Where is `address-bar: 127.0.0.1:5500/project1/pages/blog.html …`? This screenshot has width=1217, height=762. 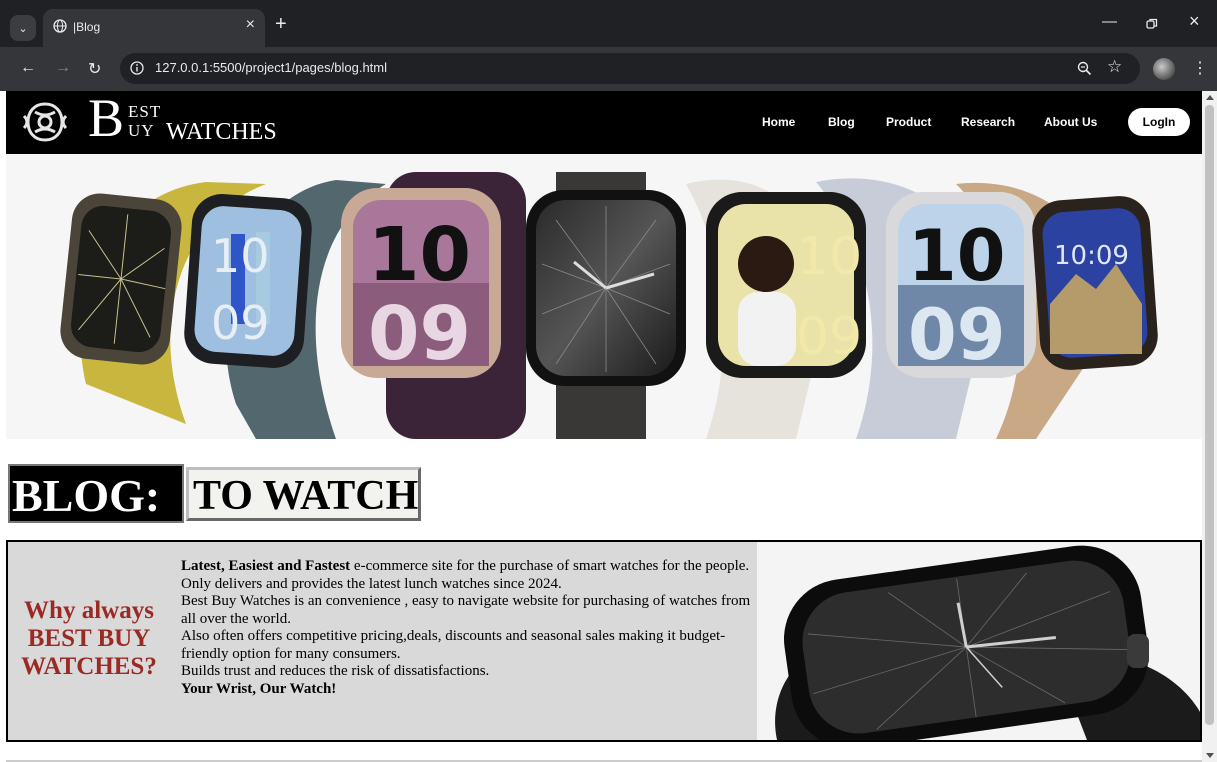 address-bar: 127.0.0.1:5500/project1/pages/blog.html … is located at coordinates (630, 68).